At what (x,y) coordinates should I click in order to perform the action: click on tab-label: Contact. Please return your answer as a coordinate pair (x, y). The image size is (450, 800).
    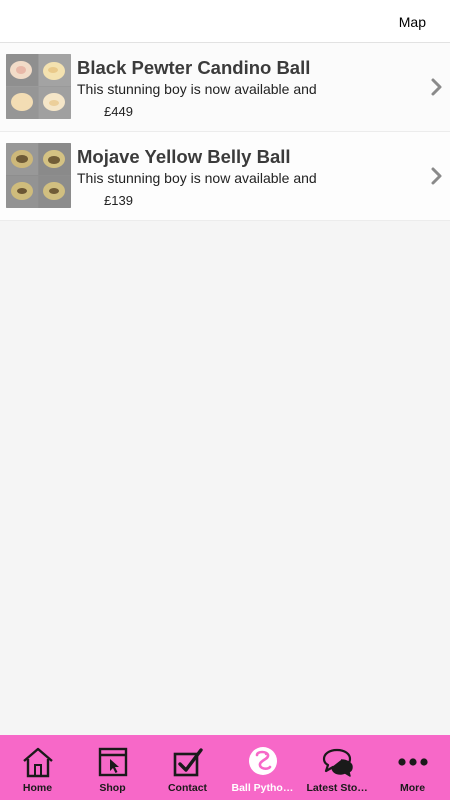
    Looking at the image, I should click on (187, 788).